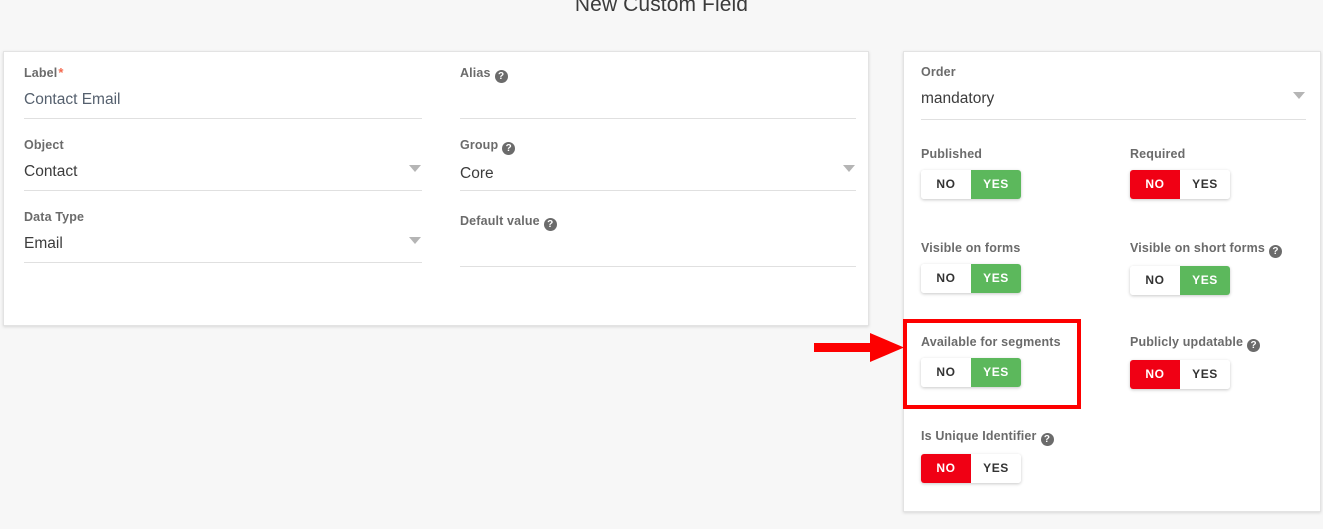  What do you see at coordinates (658, 146) in the screenshot?
I see `group-caption: Group?` at bounding box center [658, 146].